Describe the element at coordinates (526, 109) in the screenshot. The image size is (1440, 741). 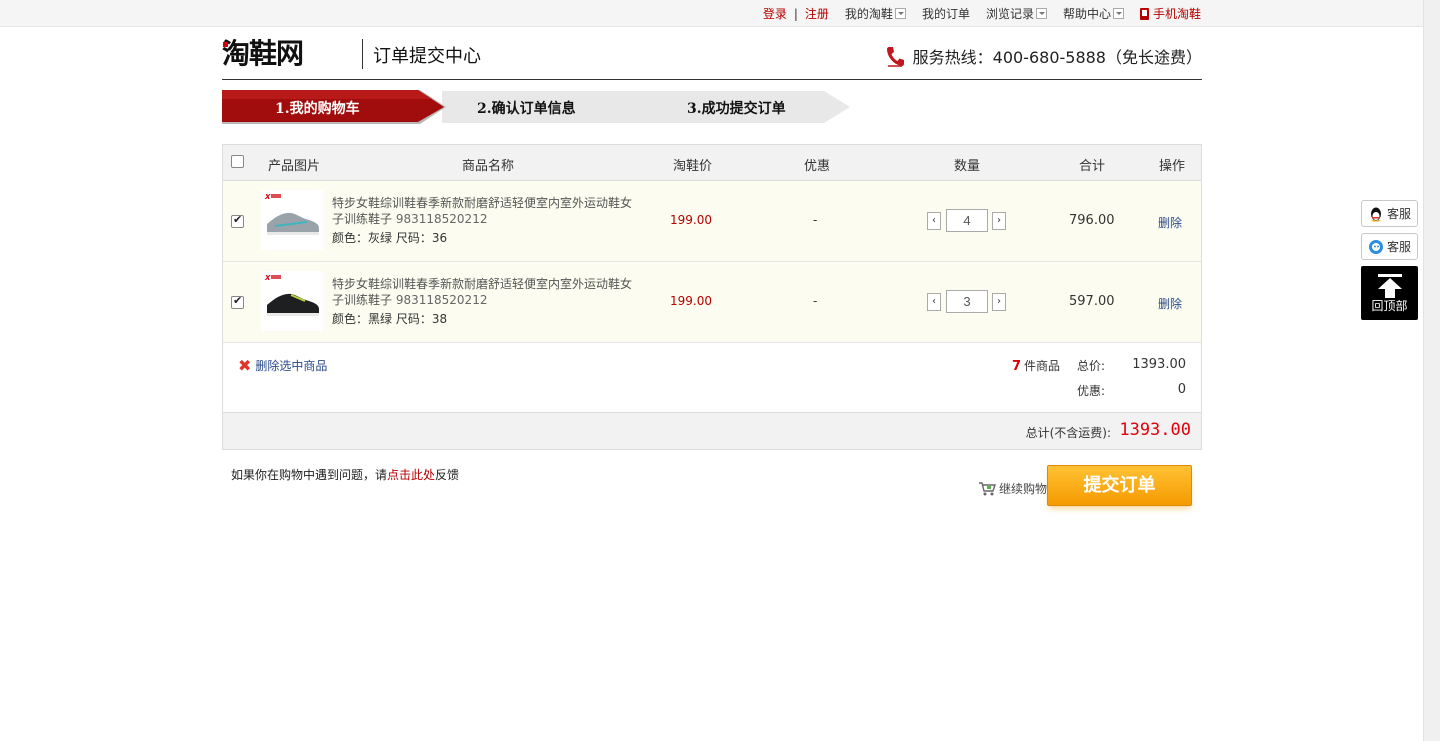
I see `step-confirm-order: 2.确认订单信息` at that location.